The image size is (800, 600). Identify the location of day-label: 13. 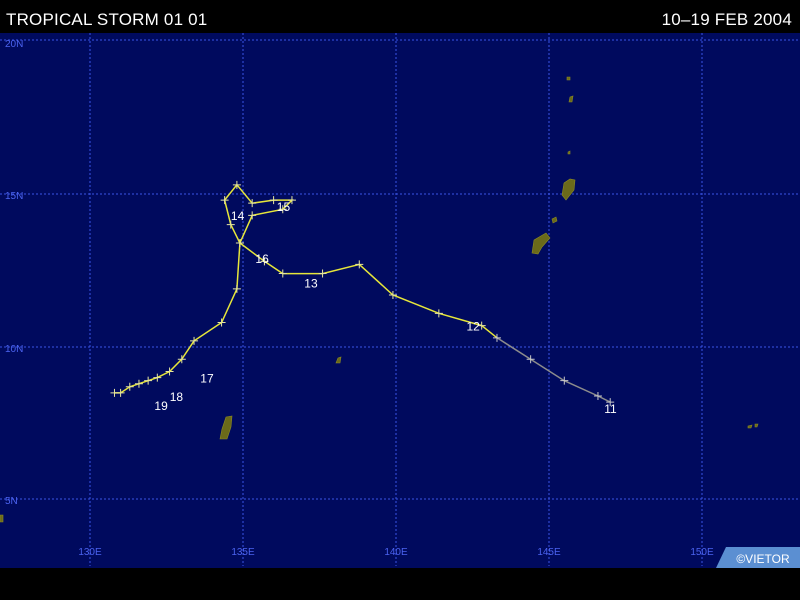
(311, 284).